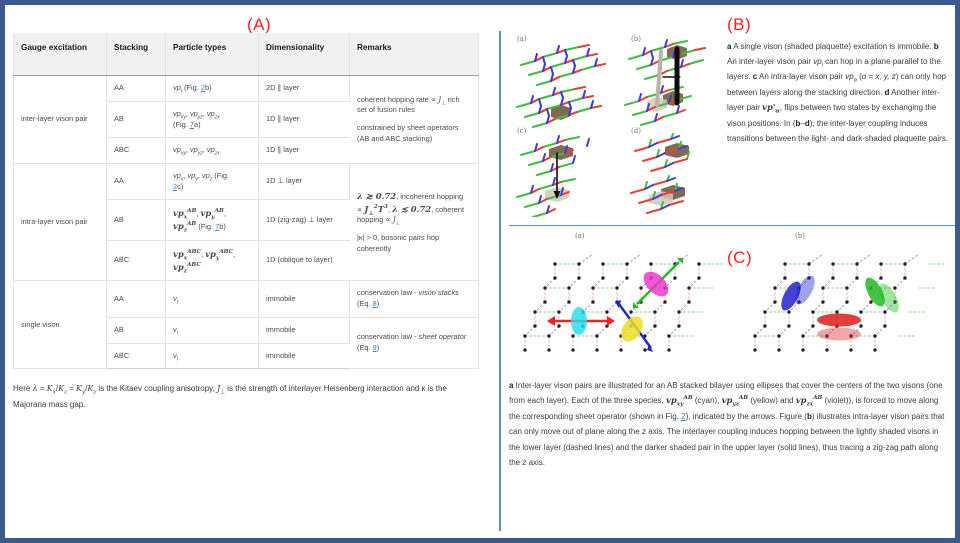 This screenshot has height=543, width=960. I want to click on cell-remarks: conservation law - vison stacks (Eq. 8), so click(414, 299).